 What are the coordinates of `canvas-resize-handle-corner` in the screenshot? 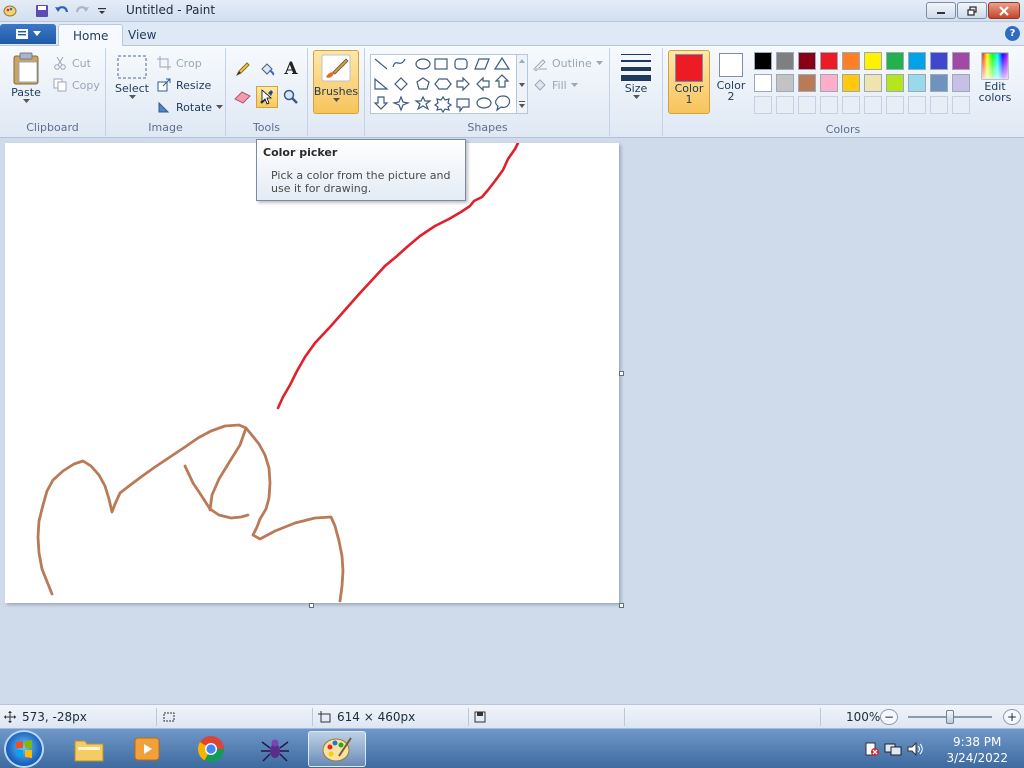 It's located at (621, 605).